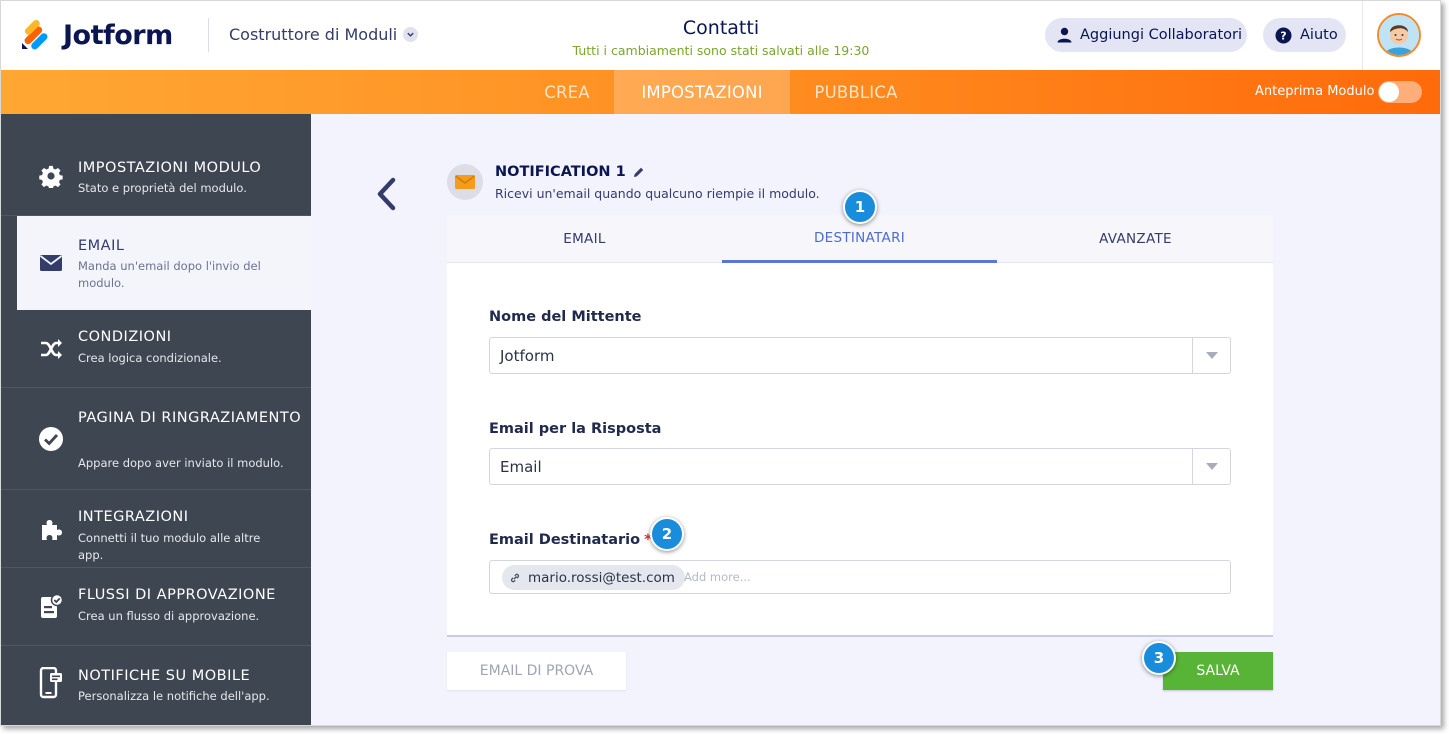  Describe the element at coordinates (1315, 91) in the screenshot. I see `preview-label: Anteprima Modulo` at that location.